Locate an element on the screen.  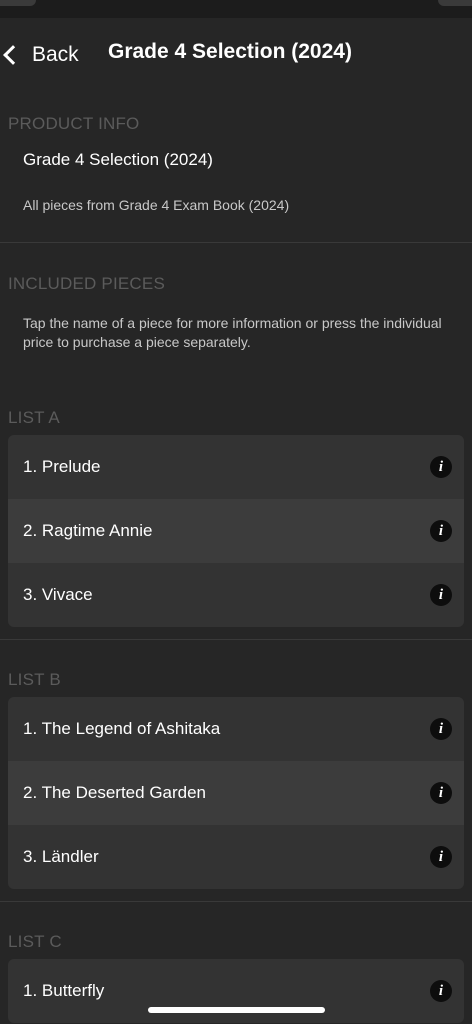
piece-row: 2. Ragtime Annie i is located at coordinates (236, 531).